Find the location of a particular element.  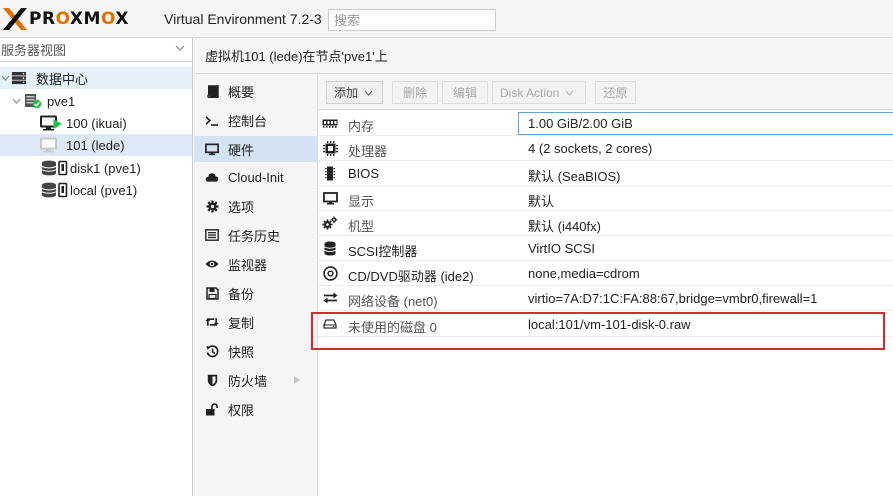

memory-icon is located at coordinates (330, 123).